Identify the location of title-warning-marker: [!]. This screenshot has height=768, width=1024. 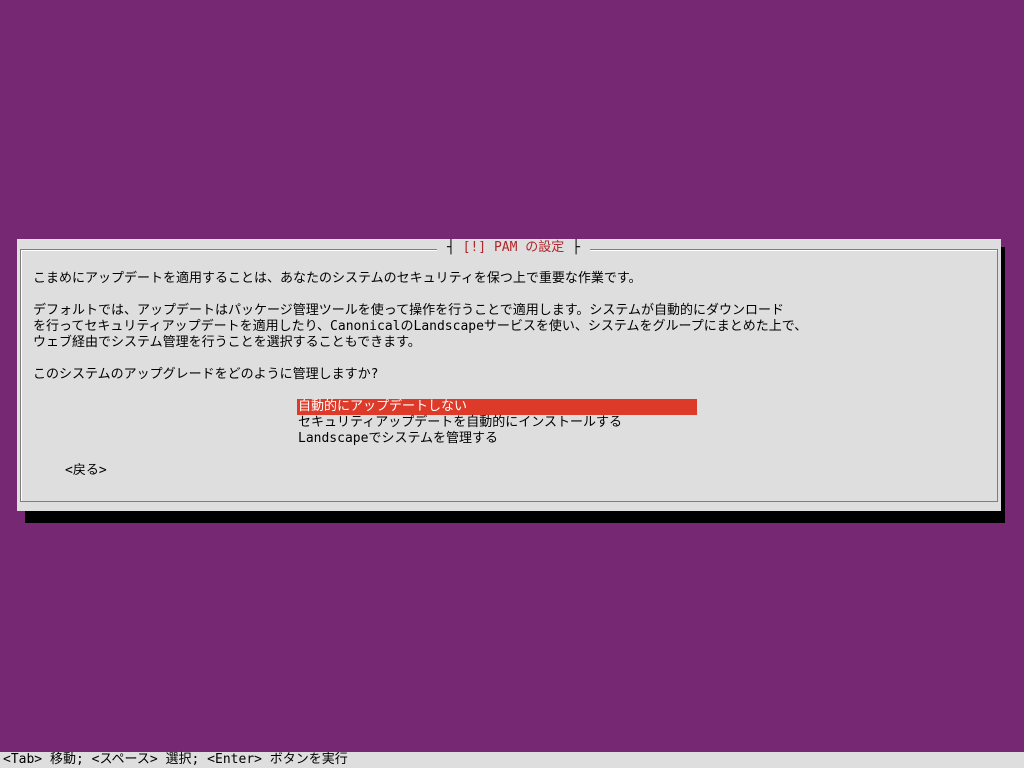
(474, 247).